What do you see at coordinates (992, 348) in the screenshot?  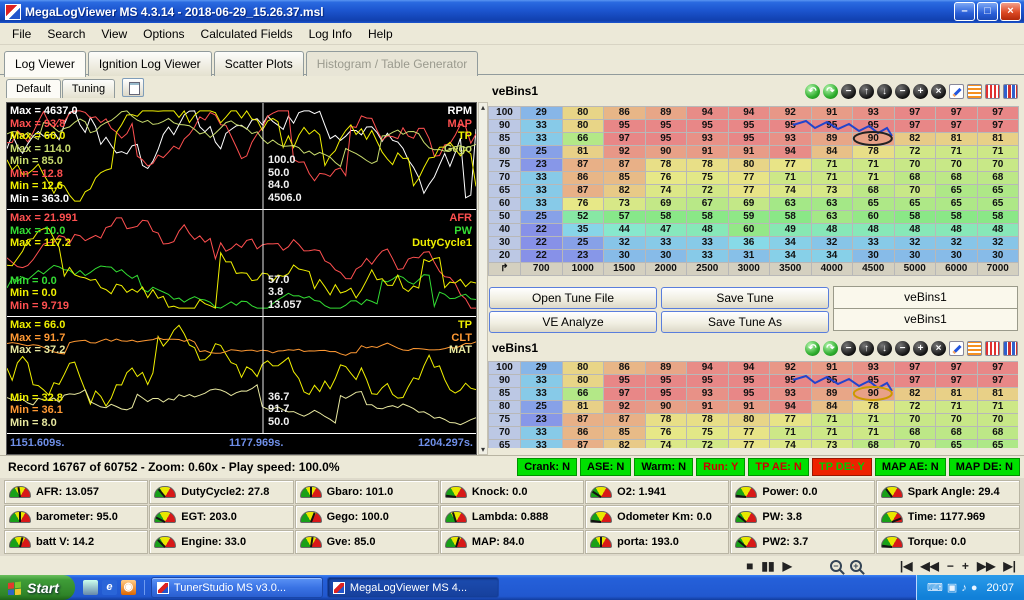 I see `table-columns-icon` at bounding box center [992, 348].